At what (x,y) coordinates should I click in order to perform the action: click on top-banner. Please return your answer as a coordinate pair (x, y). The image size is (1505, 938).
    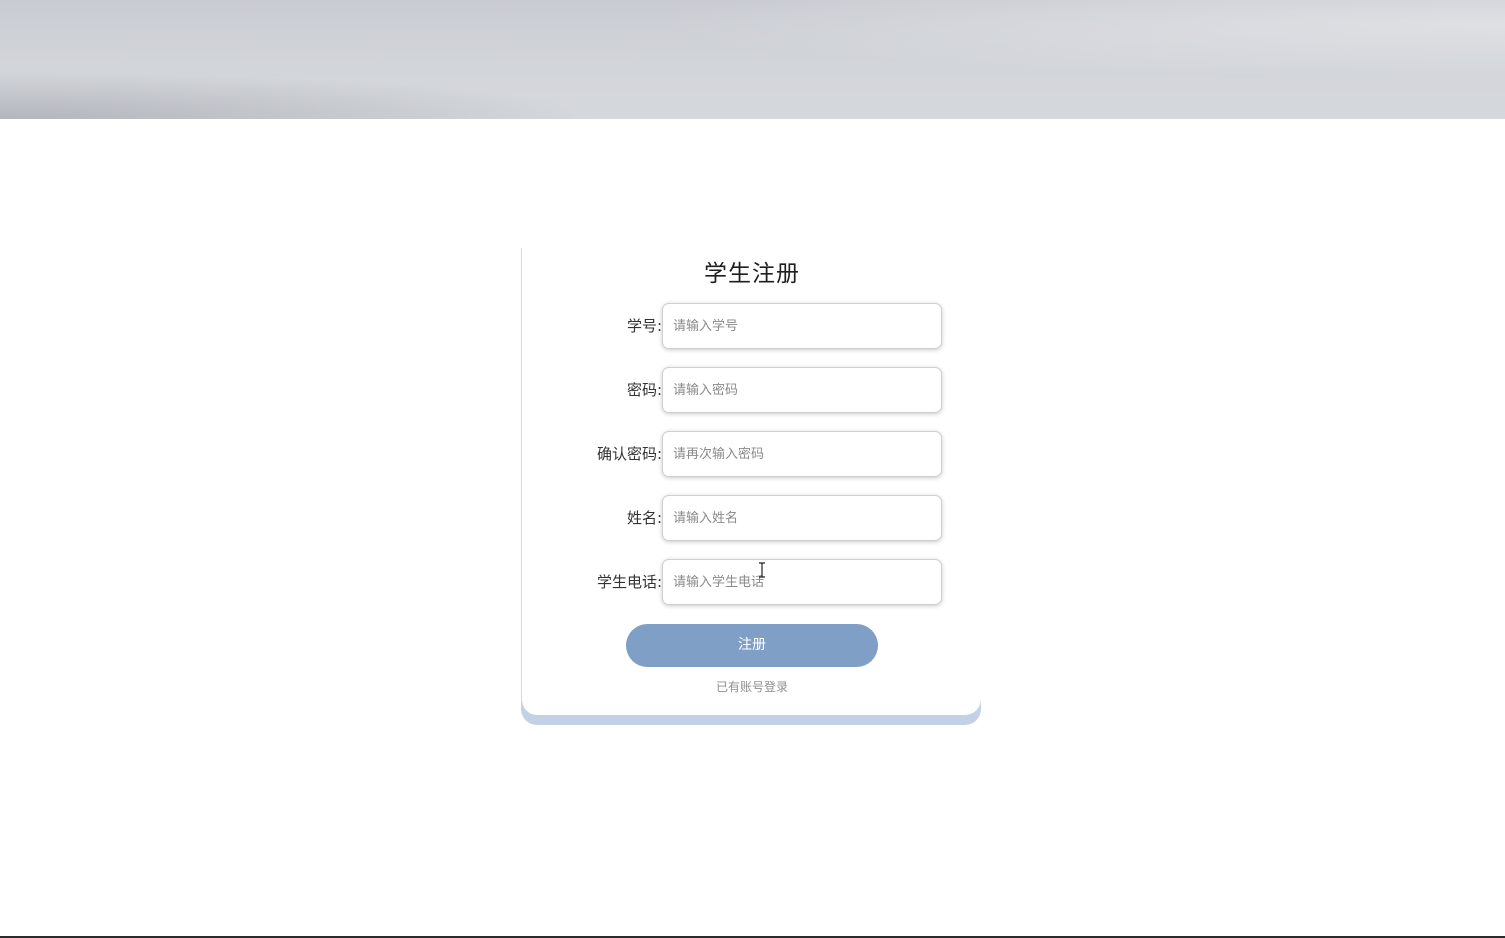
    Looking at the image, I should click on (752, 59).